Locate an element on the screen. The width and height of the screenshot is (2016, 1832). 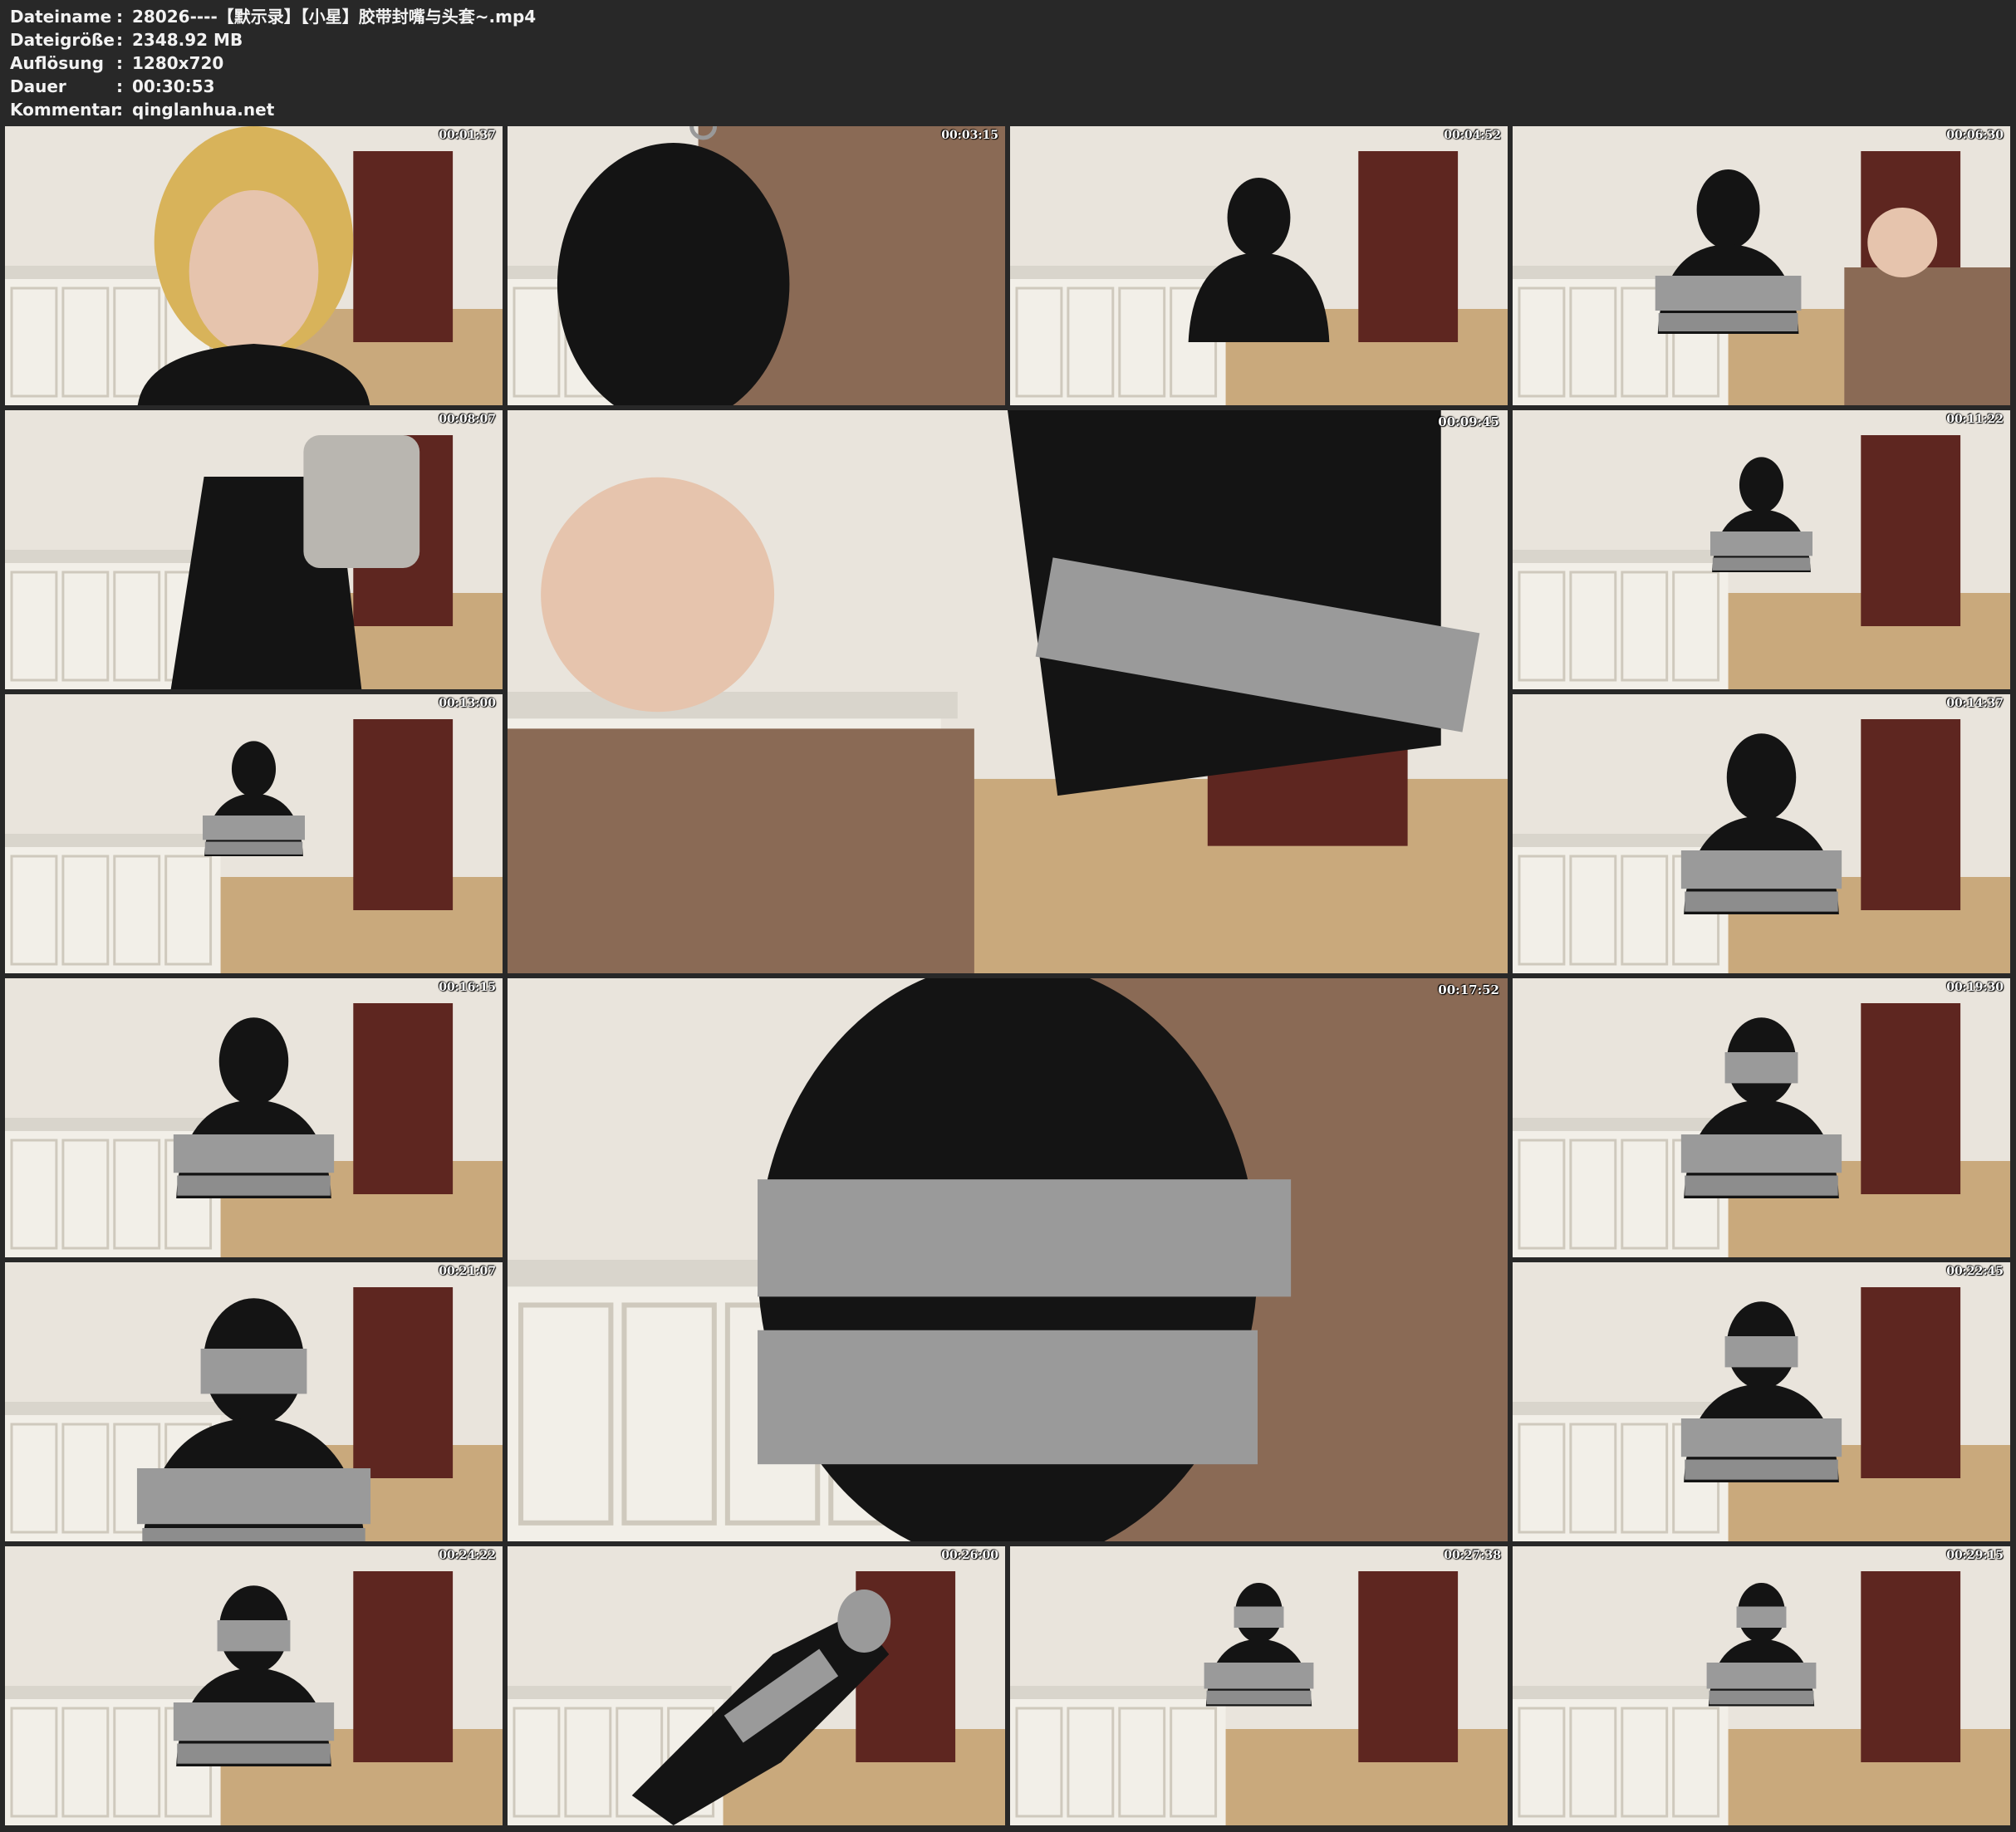
thumbnail-timestamp: 00:09:45 is located at coordinates (1468, 421).